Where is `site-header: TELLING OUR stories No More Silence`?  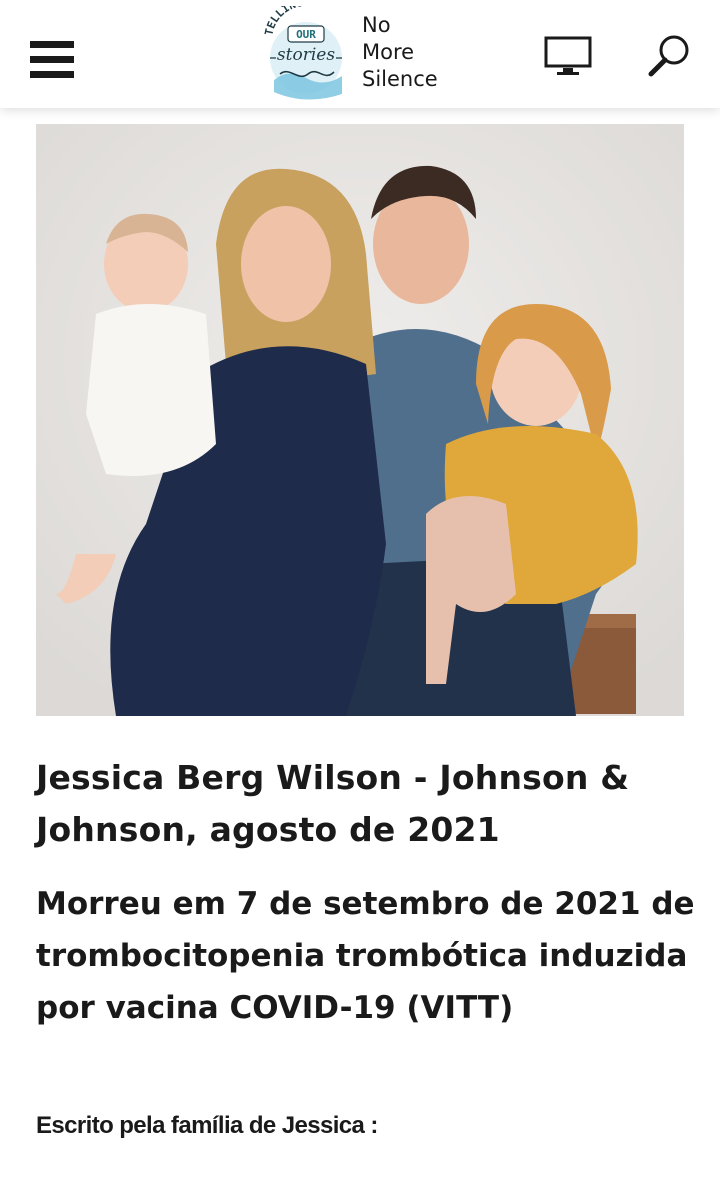
site-header: TELLING OUR stories No More Silence is located at coordinates (360, 54).